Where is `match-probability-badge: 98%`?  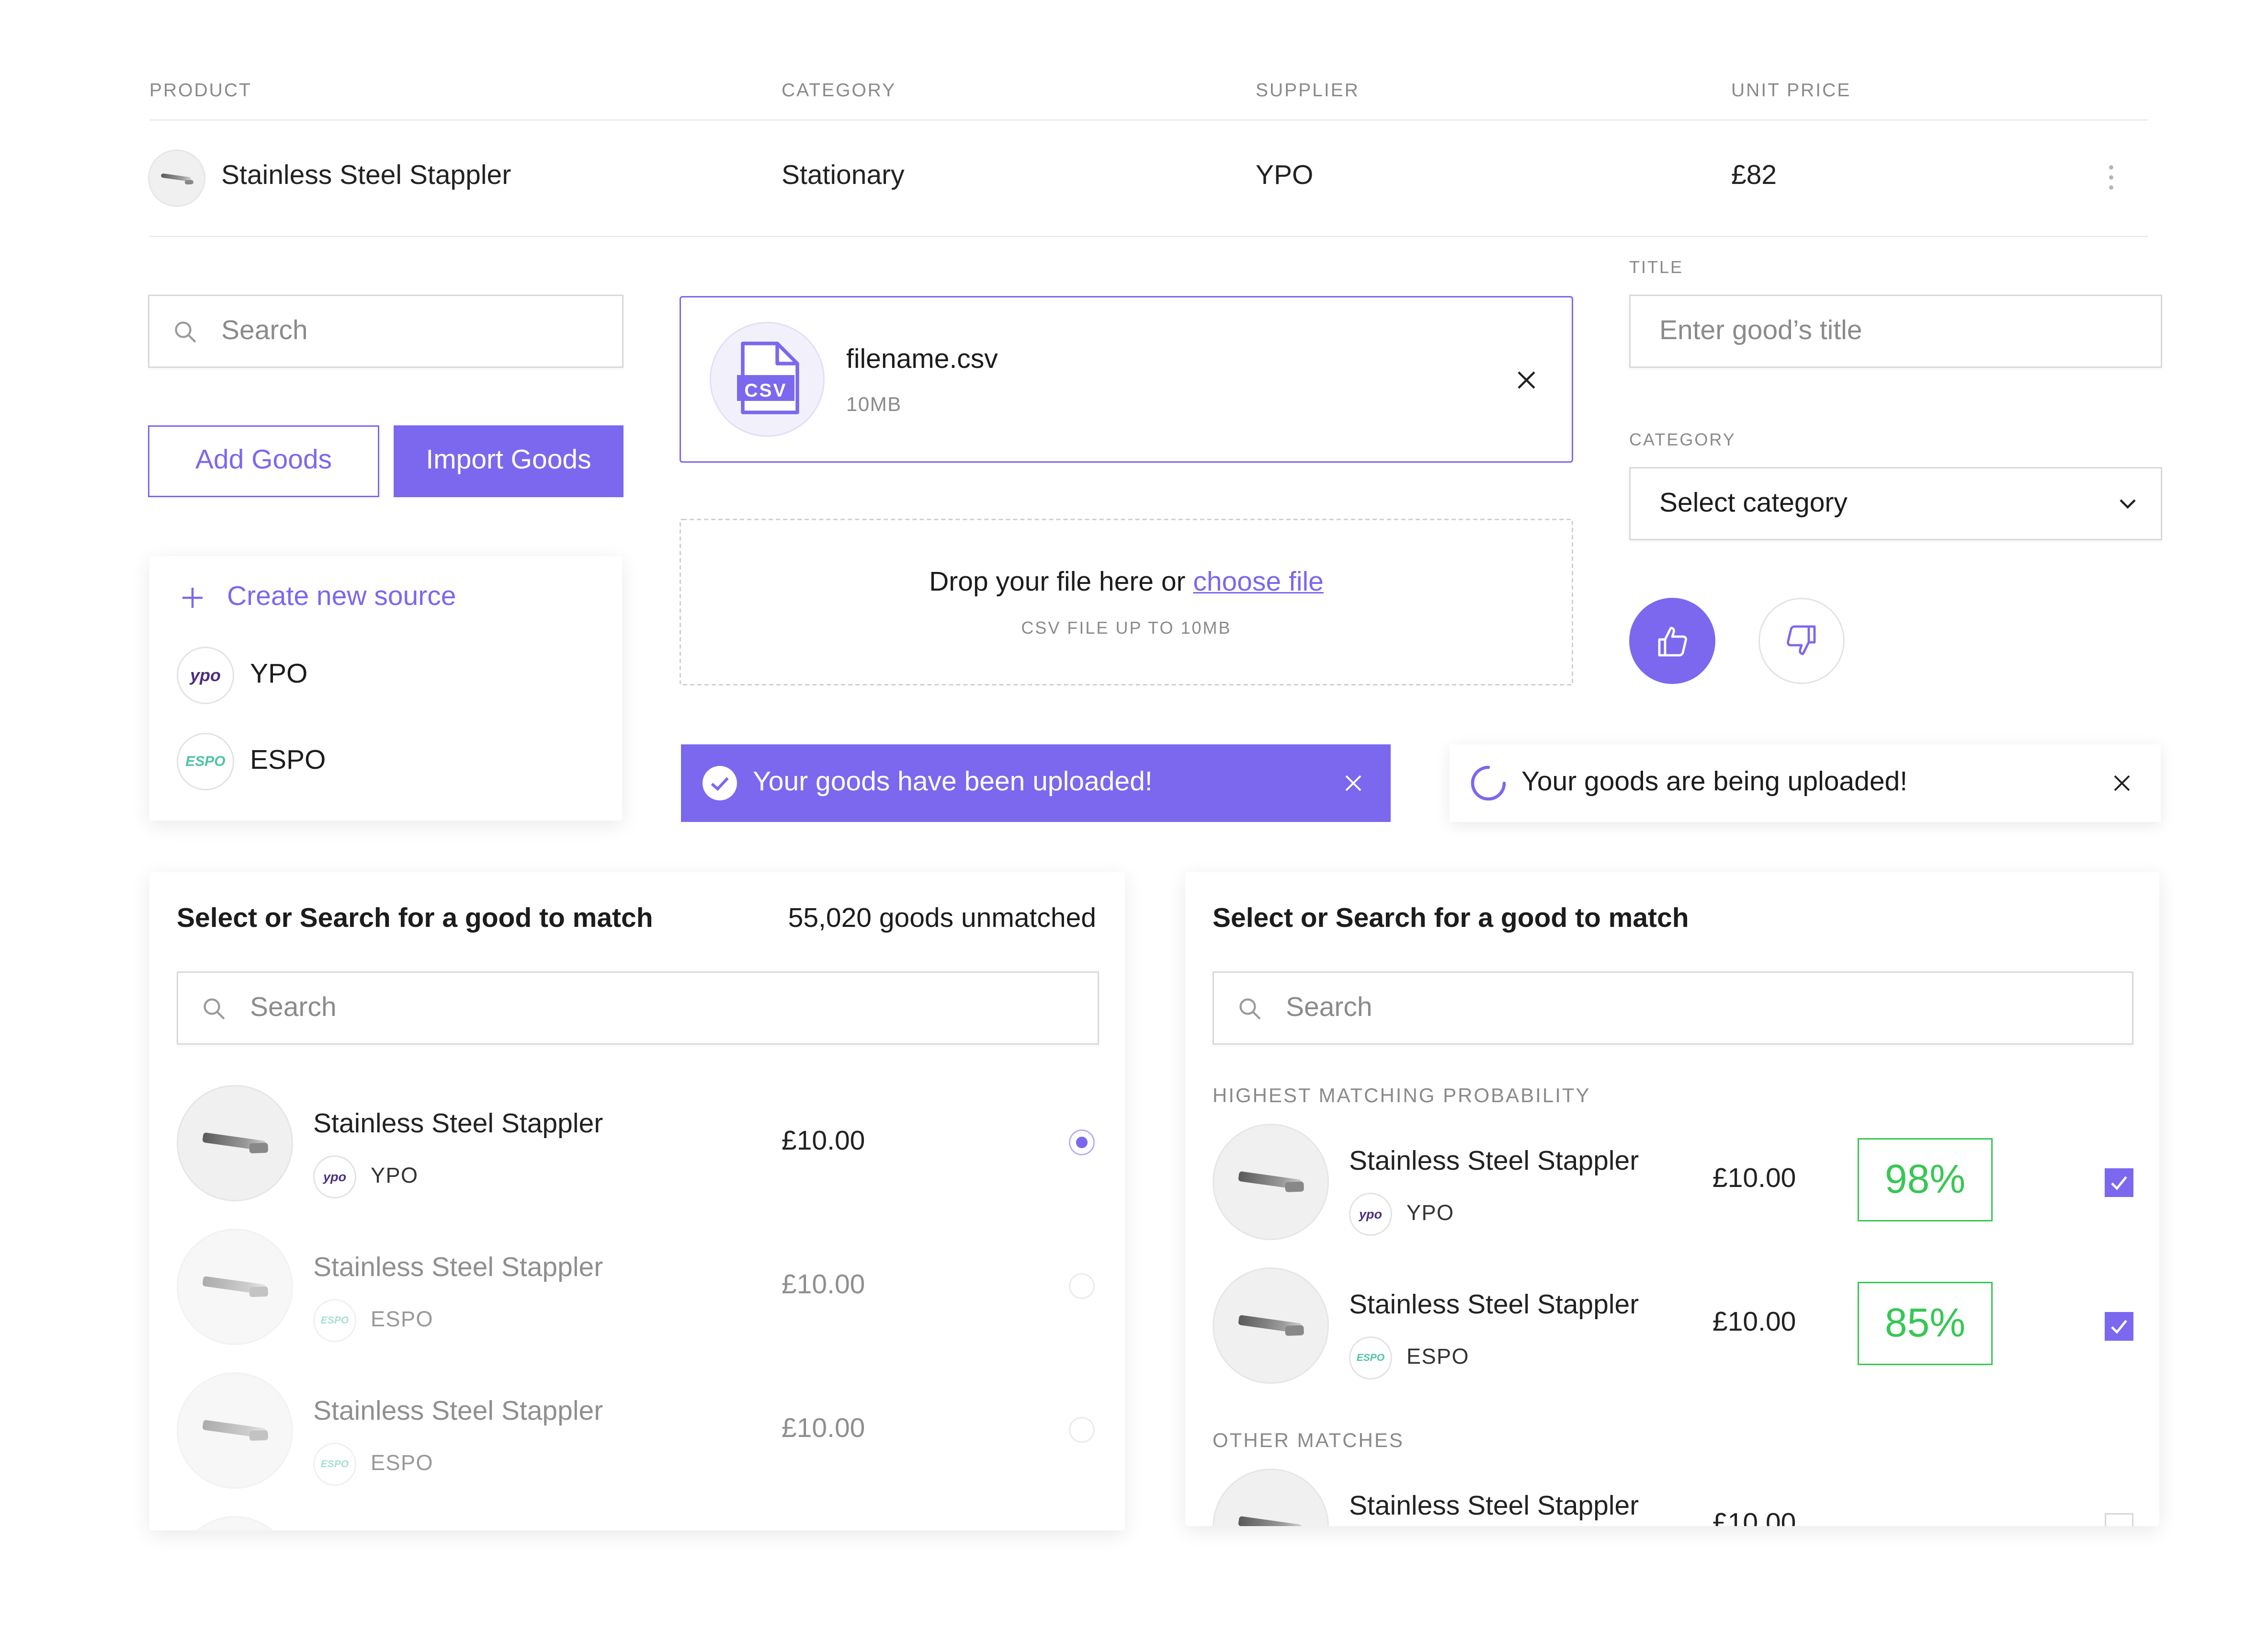 match-probability-badge: 98% is located at coordinates (1925, 1179).